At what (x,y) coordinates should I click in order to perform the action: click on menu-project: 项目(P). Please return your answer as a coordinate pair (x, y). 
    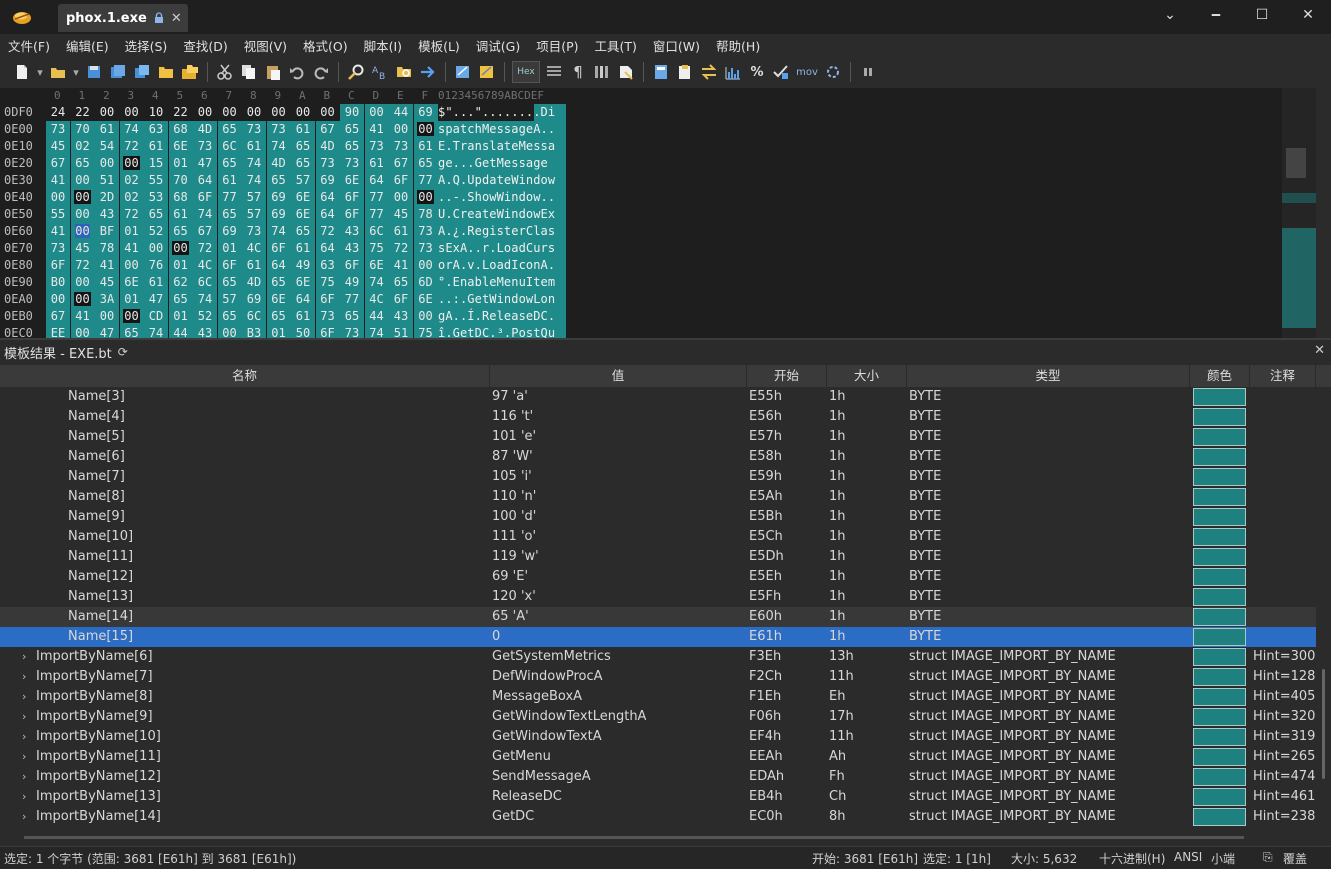
    Looking at the image, I should click on (557, 45).